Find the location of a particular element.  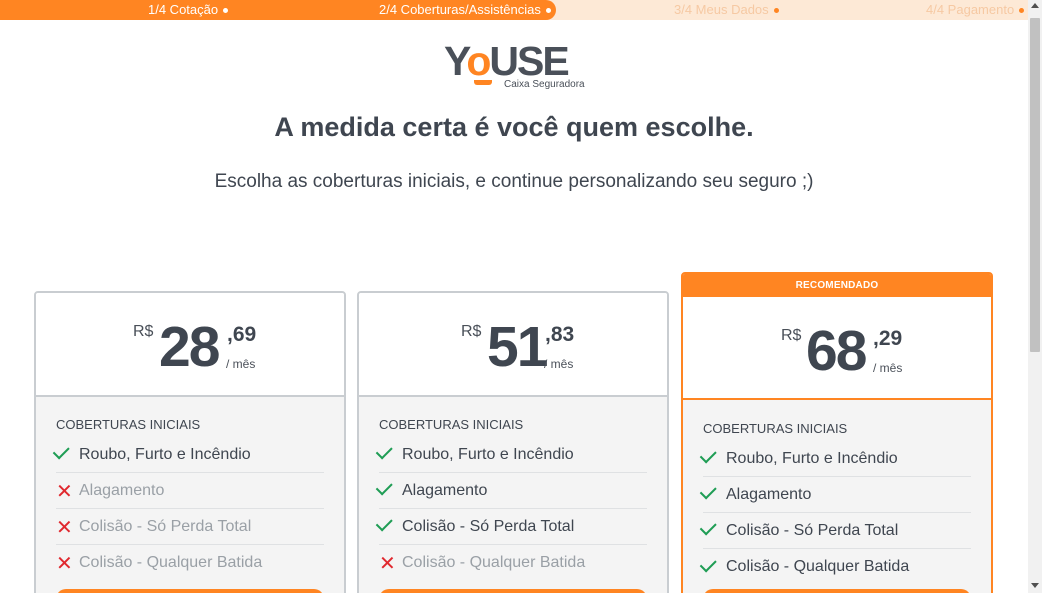

step-label: 2/4 Coberturas/Assistências is located at coordinates (460, 9).